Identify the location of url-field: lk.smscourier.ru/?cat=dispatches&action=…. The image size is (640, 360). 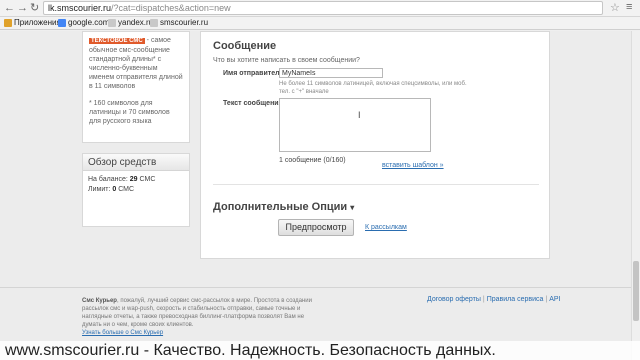
(323, 8).